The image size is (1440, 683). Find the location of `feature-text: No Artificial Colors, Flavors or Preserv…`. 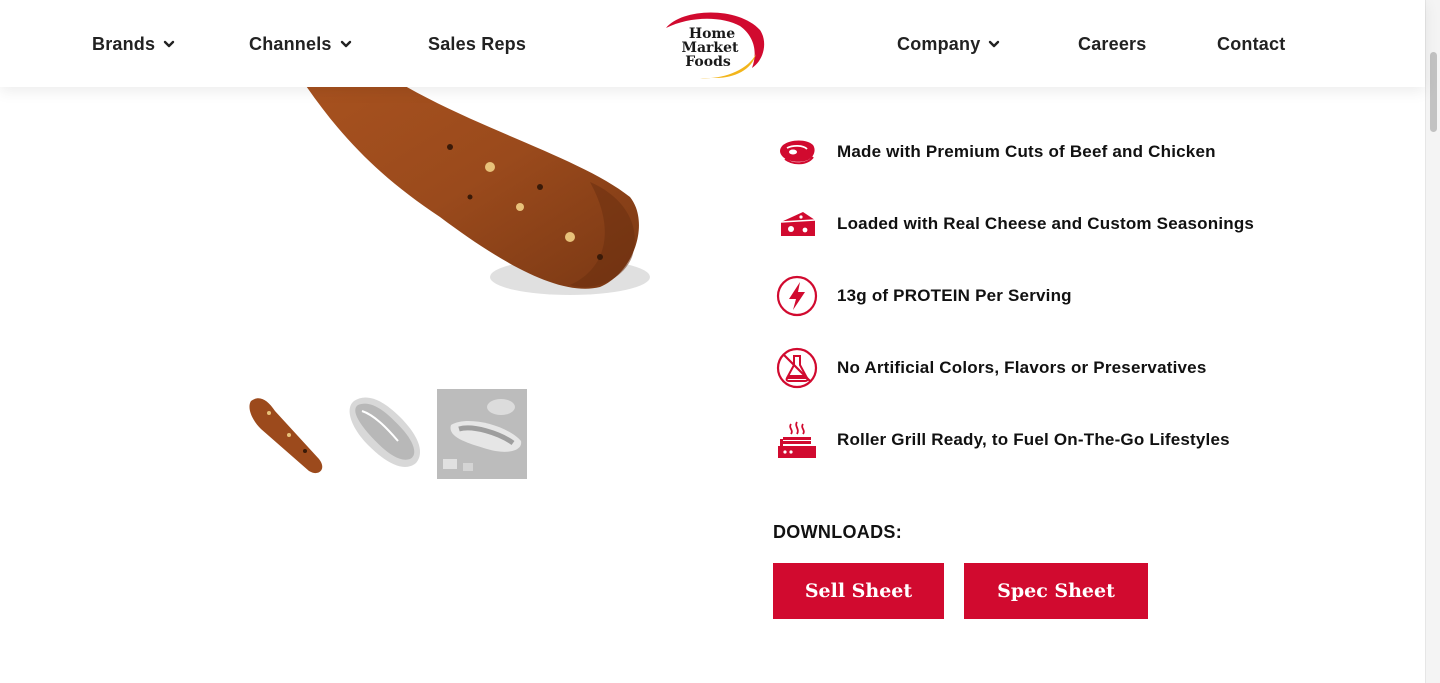

feature-text: No Artificial Colors, Flavors or Preserv… is located at coordinates (1022, 367).